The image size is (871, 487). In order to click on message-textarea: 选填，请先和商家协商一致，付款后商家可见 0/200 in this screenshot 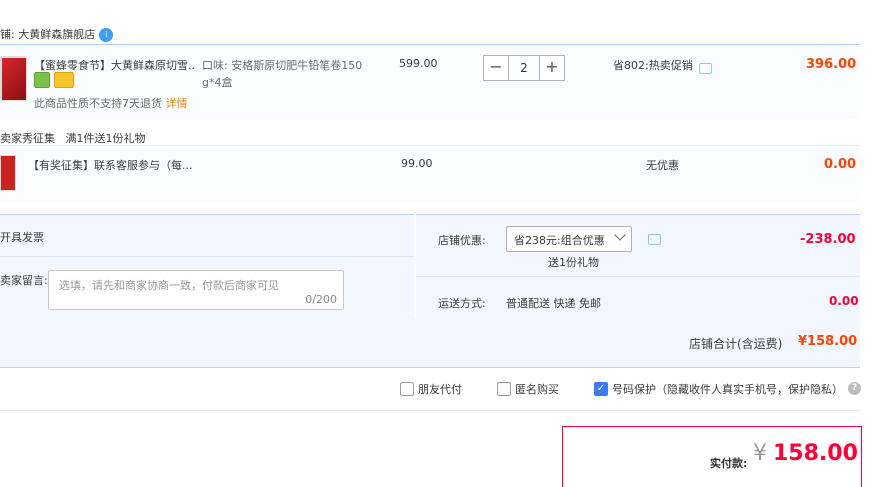, I will do `click(196, 290)`.